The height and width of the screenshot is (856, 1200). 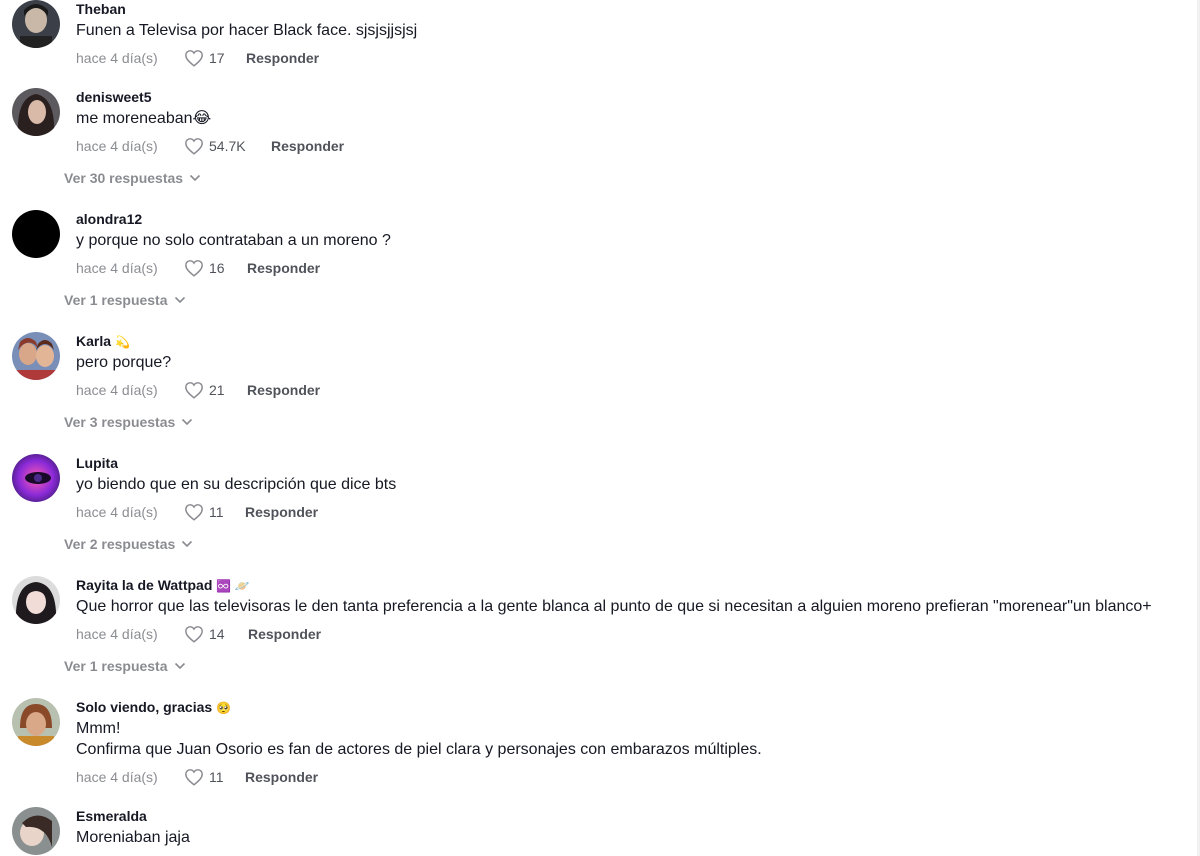 I want to click on like-button: 17, so click(x=215, y=58).